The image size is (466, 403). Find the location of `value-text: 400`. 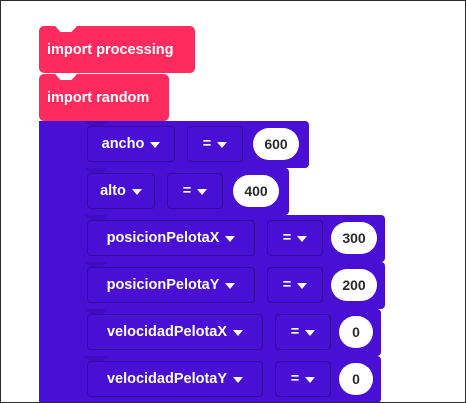

value-text: 400 is located at coordinates (256, 191).